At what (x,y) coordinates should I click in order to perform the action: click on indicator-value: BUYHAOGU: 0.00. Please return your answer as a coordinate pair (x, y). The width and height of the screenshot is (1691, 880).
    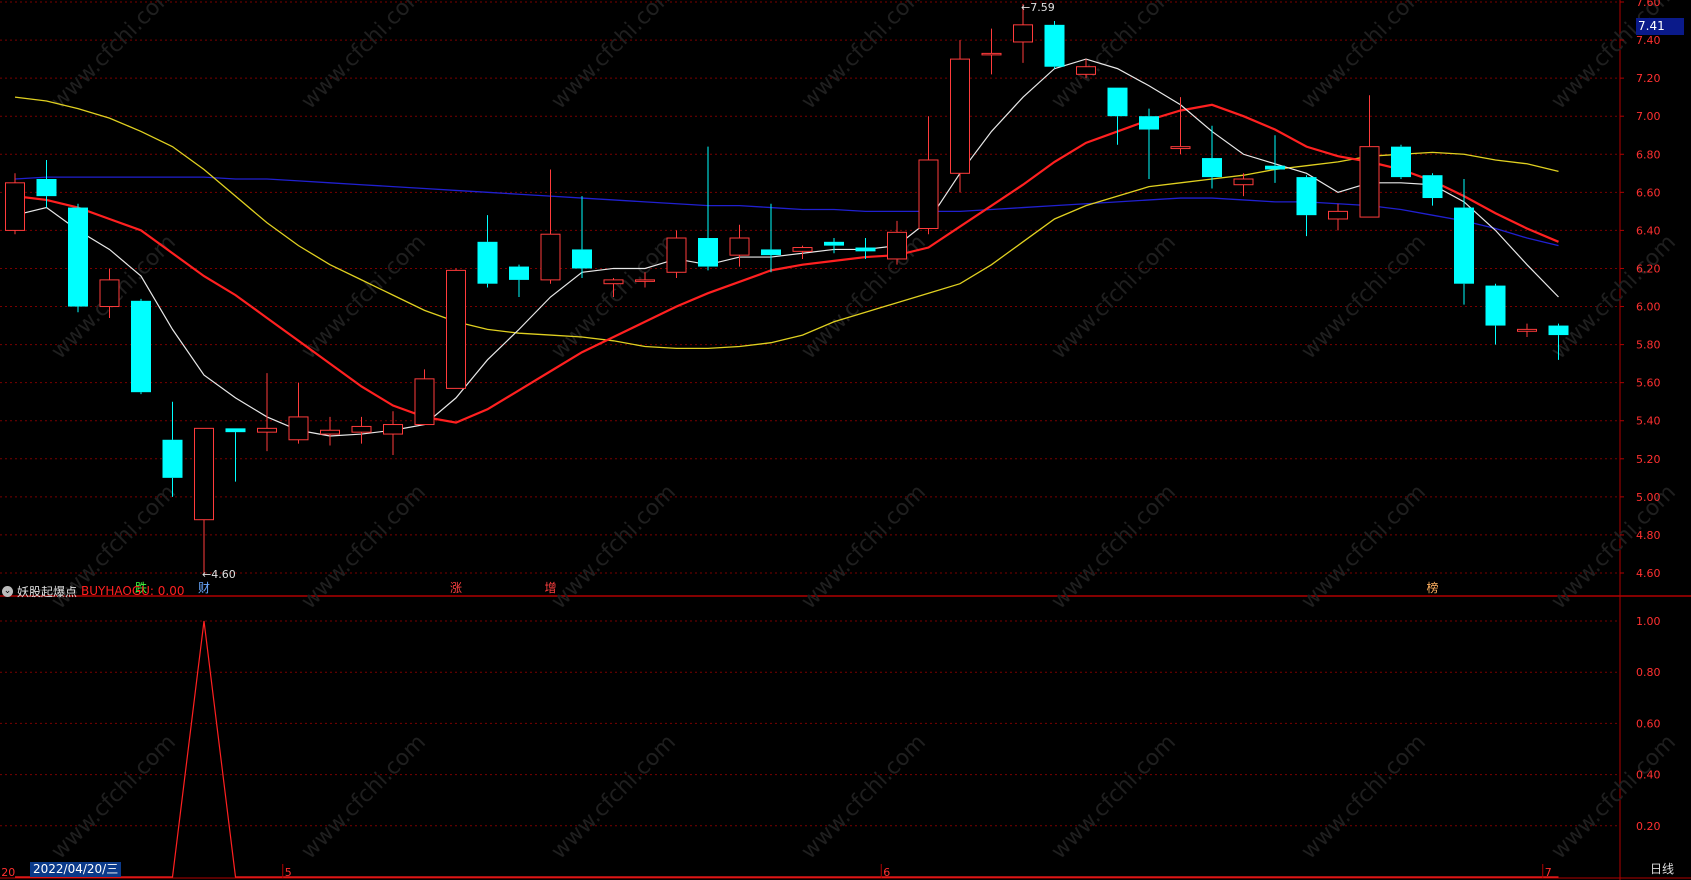
    Looking at the image, I should click on (133, 591).